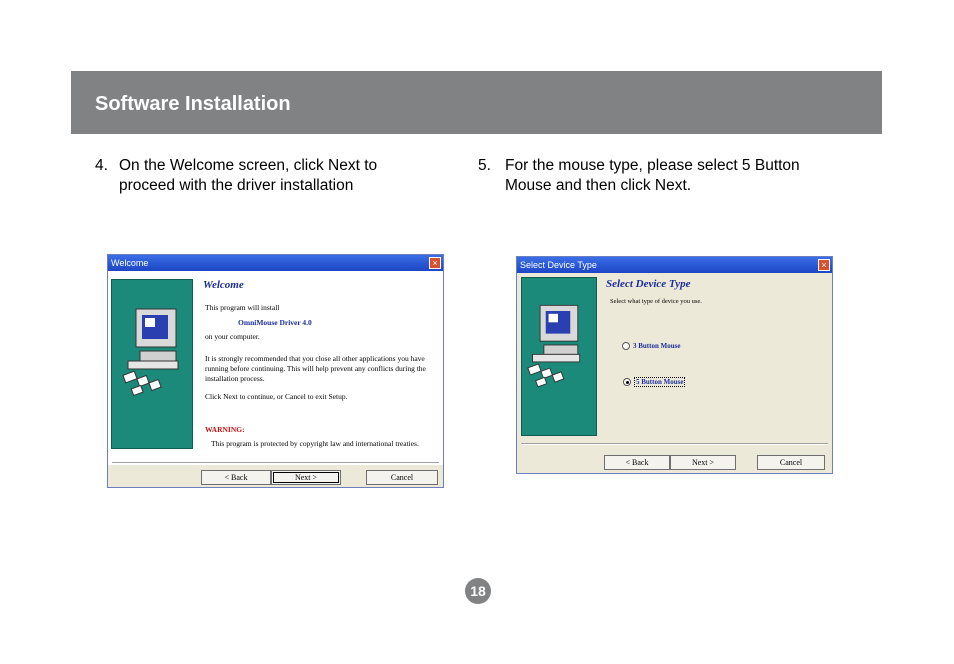 The width and height of the screenshot is (954, 664). I want to click on dialog-heading: Welcome, so click(223, 285).